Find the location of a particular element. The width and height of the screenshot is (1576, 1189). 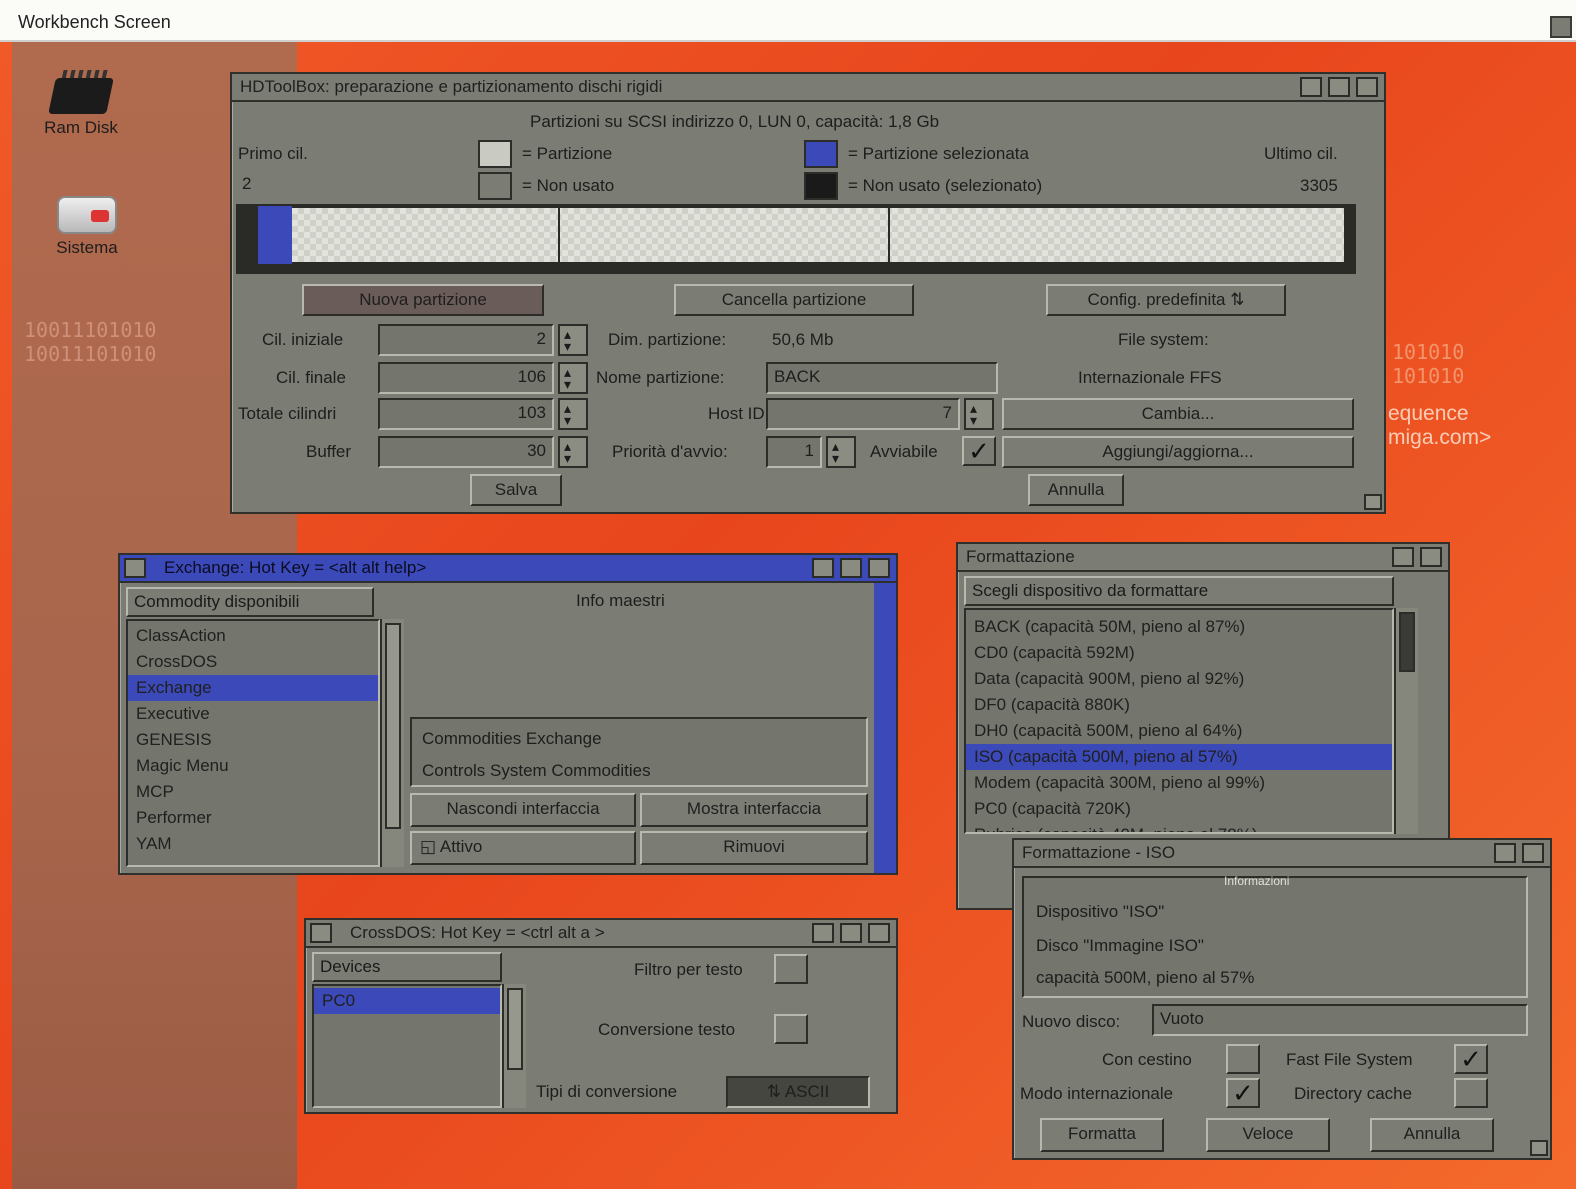

list-item: CD0 (capacità 592M) is located at coordinates (1179, 653).